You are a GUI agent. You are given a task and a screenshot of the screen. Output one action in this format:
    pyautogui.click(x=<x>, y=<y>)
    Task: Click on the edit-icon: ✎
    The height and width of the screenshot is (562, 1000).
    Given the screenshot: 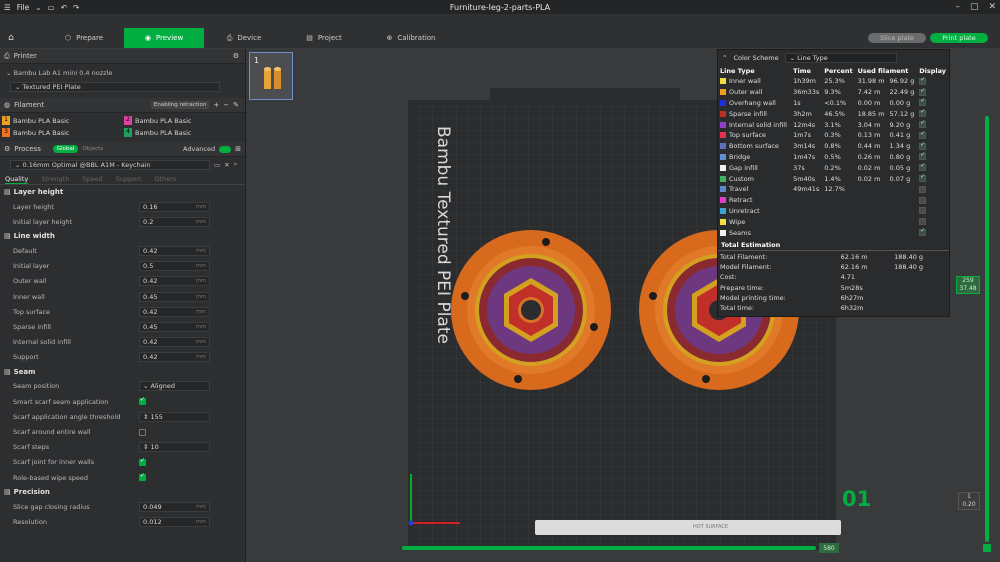 What is the action you would take?
    pyautogui.click(x=236, y=105)
    